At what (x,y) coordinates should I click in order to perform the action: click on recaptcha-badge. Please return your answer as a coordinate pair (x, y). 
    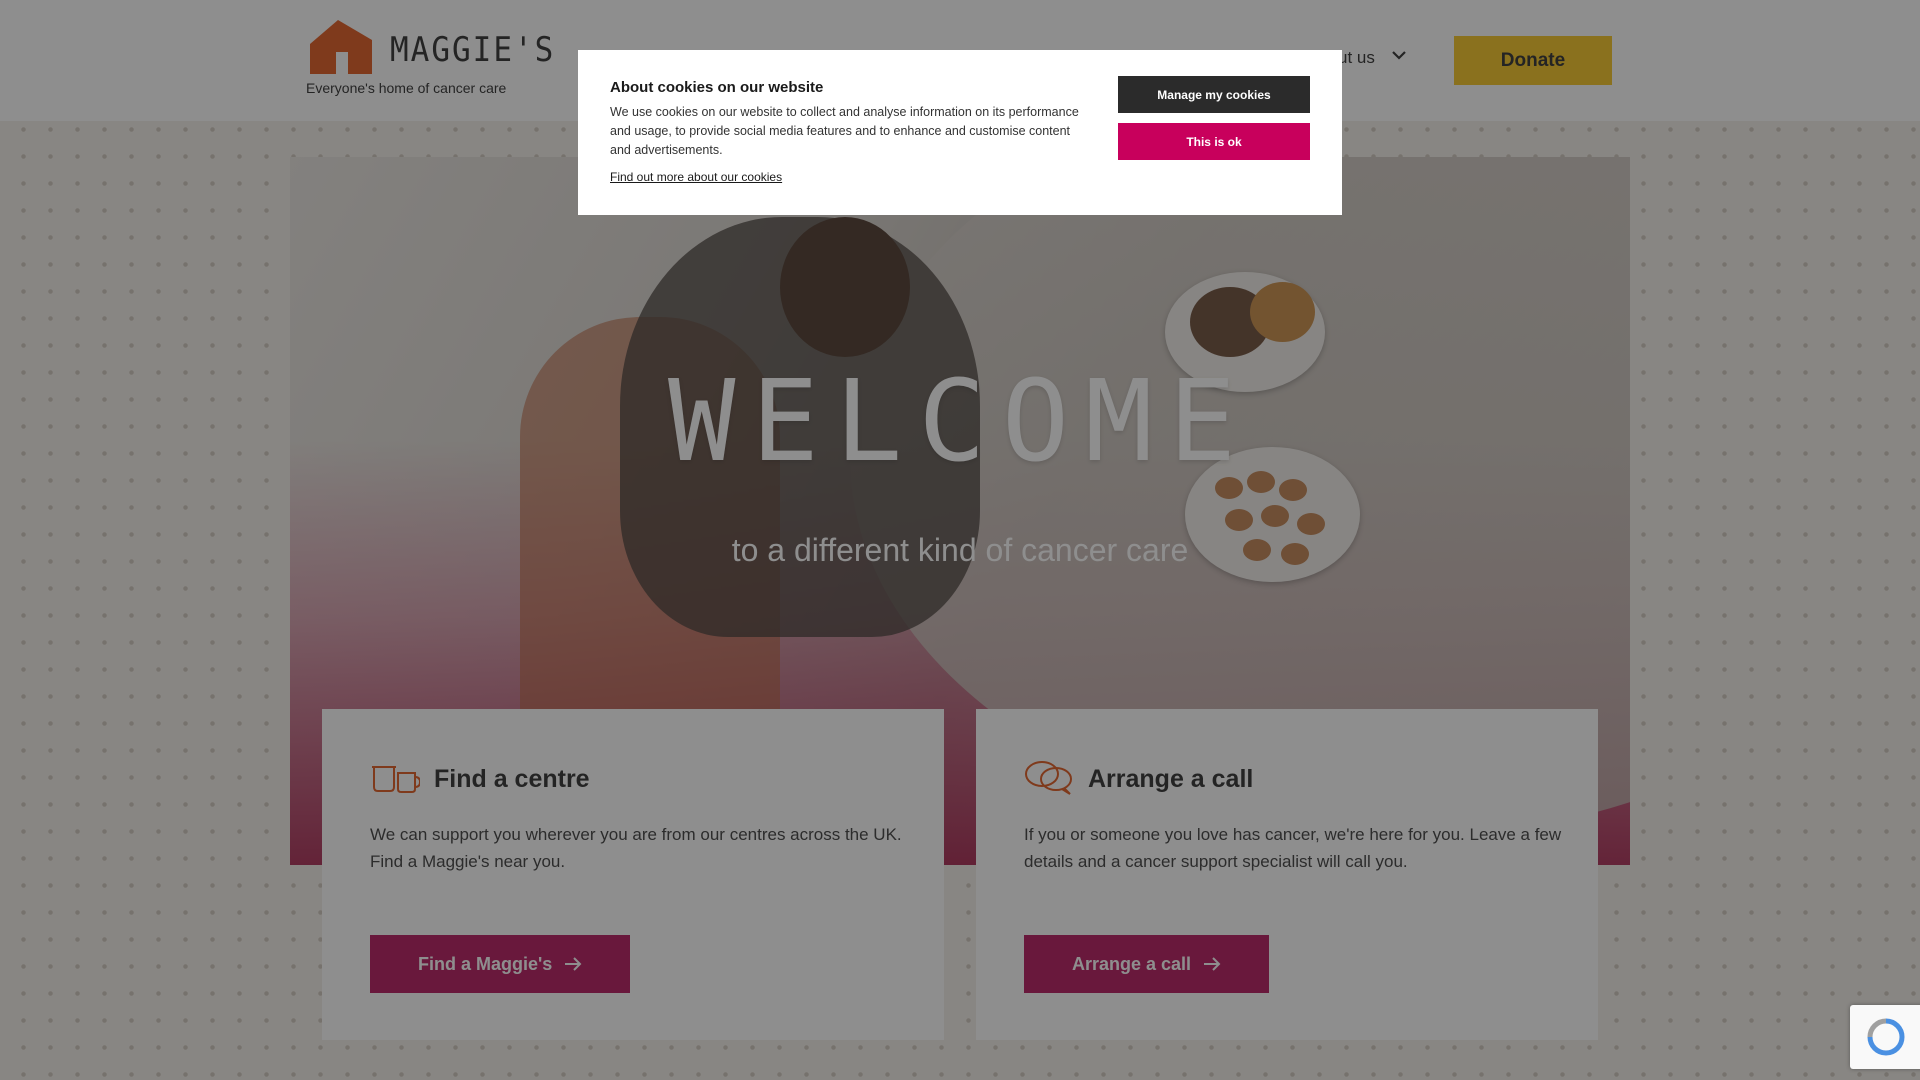
    Looking at the image, I should click on (1885, 1037).